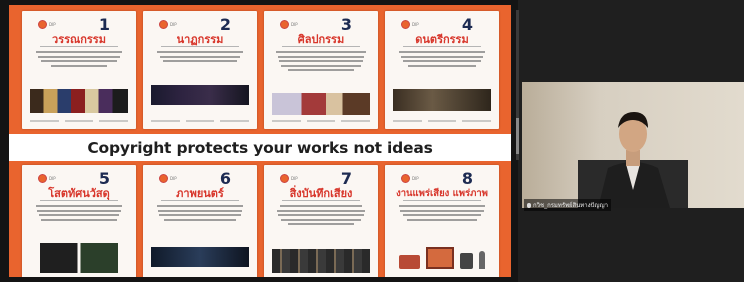 This screenshot has width=744, height=282. Describe the element at coordinates (529, 205) in the screenshot. I see `microphone-icon` at that location.